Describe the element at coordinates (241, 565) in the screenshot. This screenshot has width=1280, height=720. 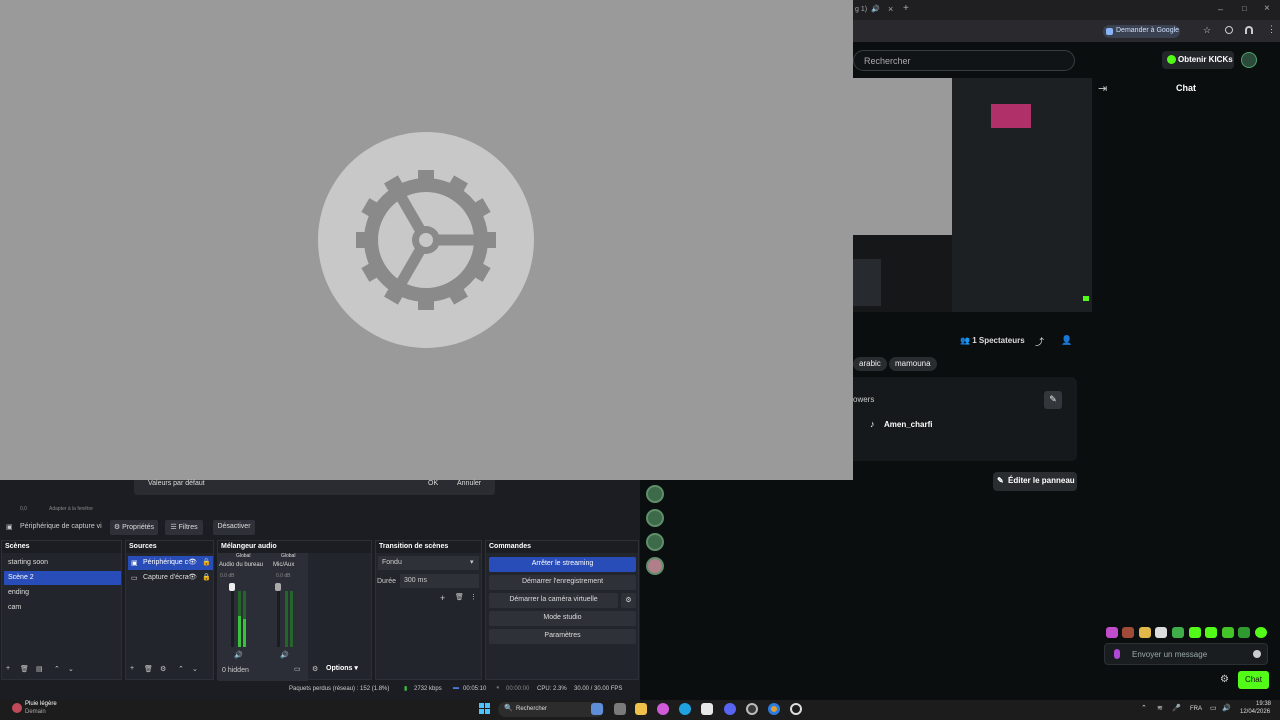
I see `mixer-channel-name: Audio du bureau` at that location.